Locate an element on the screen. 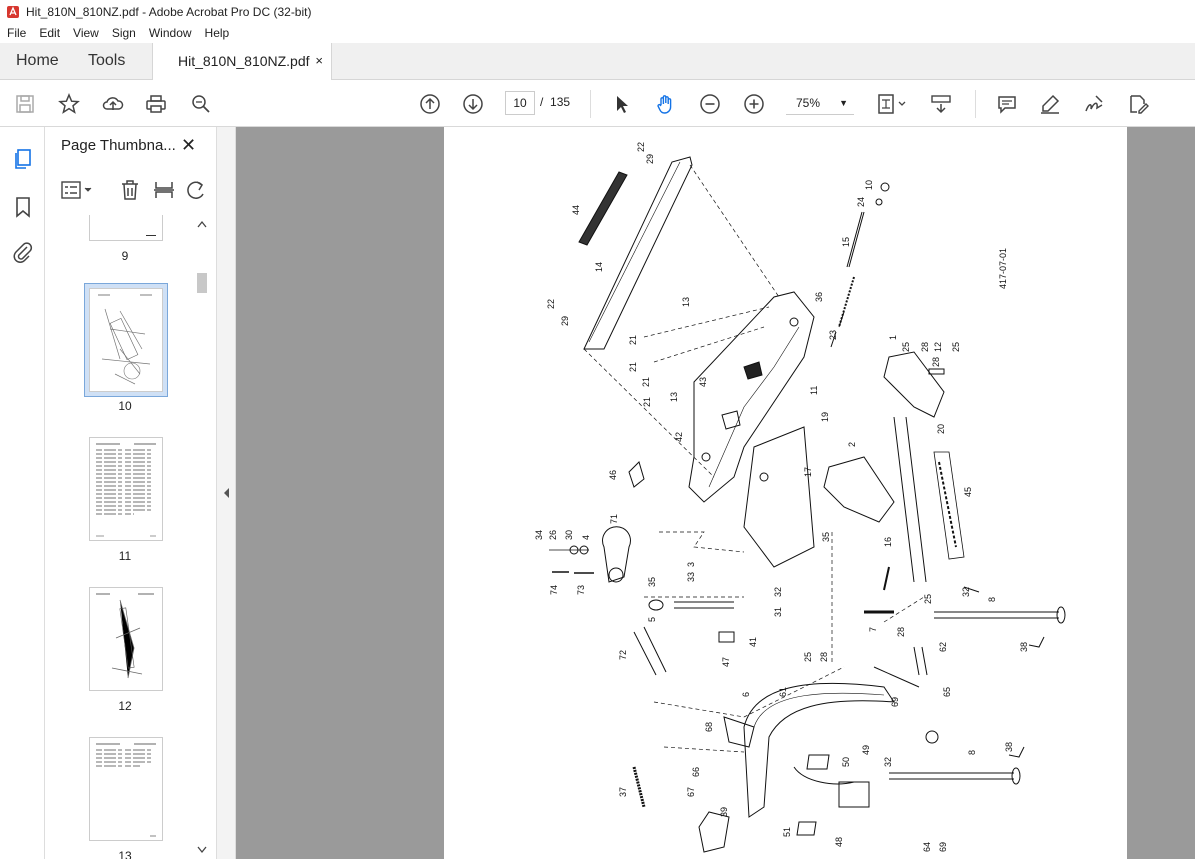 The image size is (1195, 864). menu-file: File is located at coordinates (16, 33).